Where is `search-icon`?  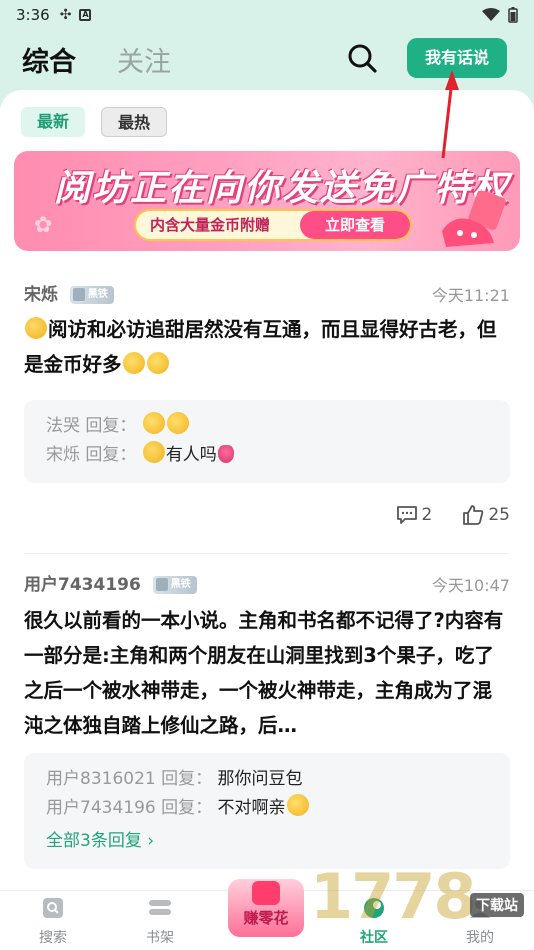
search-icon is located at coordinates (362, 58).